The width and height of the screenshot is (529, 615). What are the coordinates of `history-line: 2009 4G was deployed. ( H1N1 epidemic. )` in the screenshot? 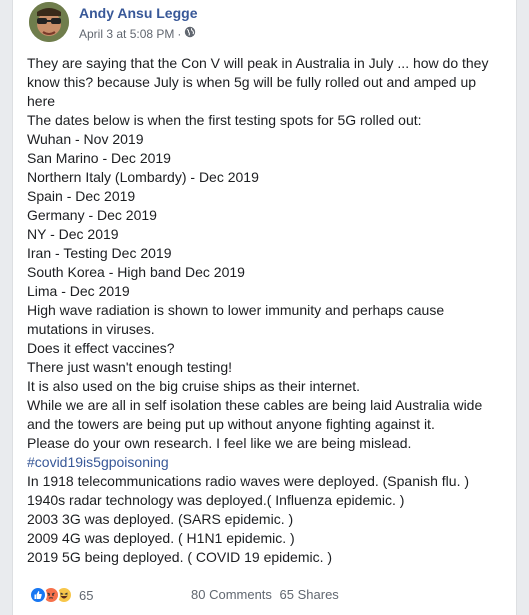 It's located at (161, 538).